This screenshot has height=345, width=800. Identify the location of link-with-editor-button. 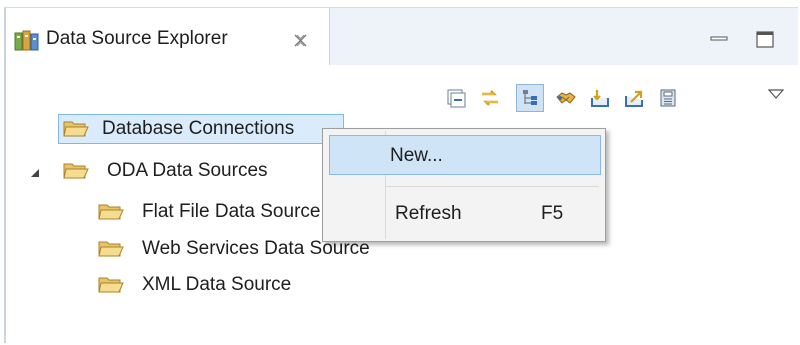
(490, 98).